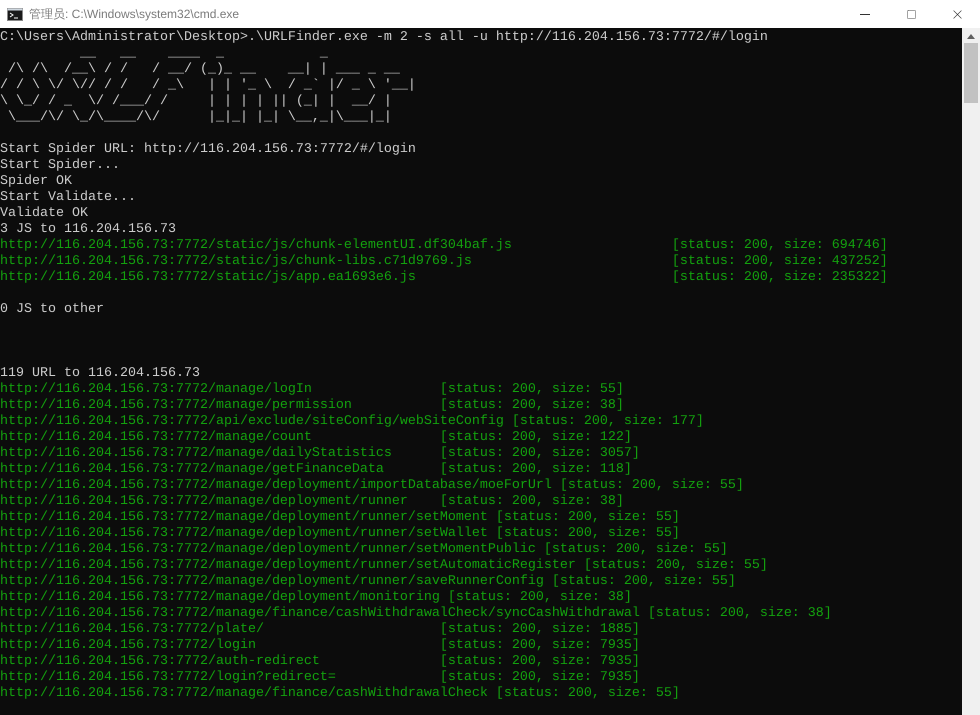  Describe the element at coordinates (156, 438) in the screenshot. I see `url-text: http://116.204.156.73:7772/manage/count` at that location.